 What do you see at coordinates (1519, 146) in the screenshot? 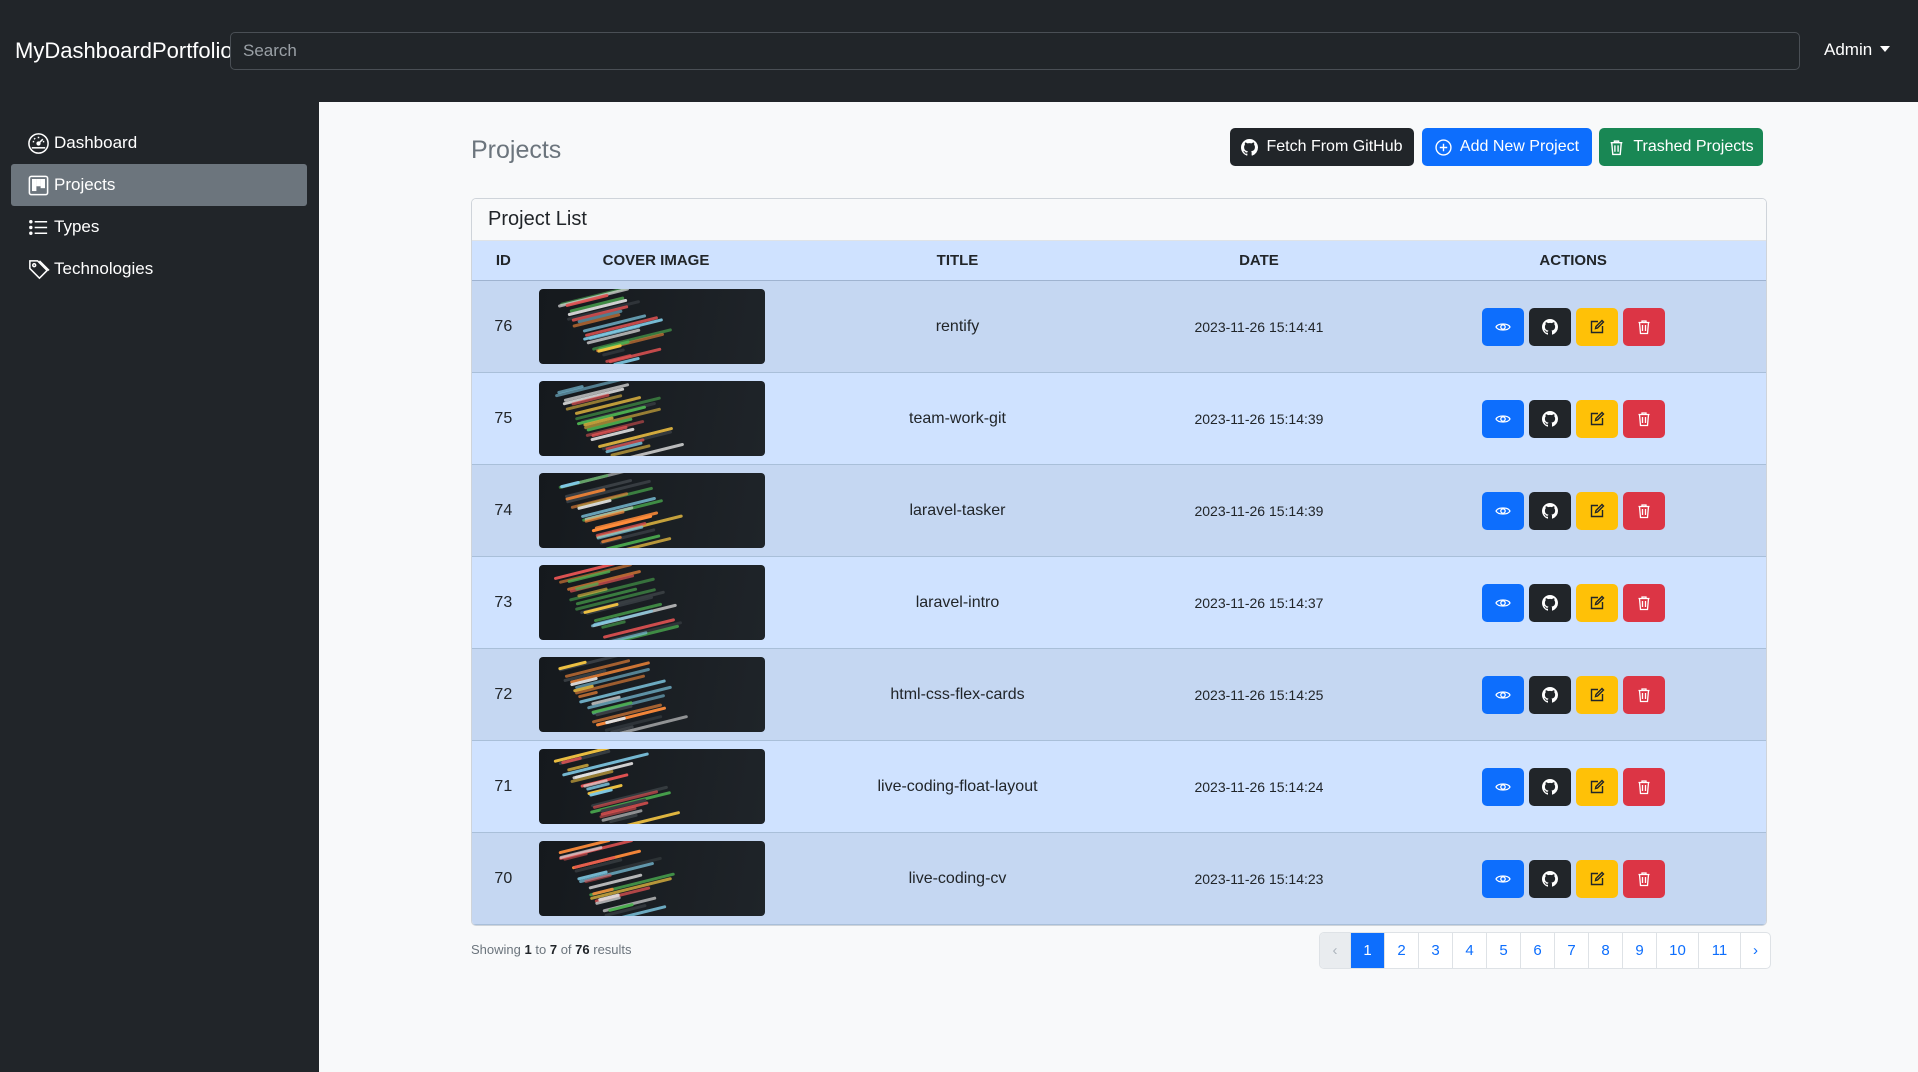
I see `add-project-label: Add New Project` at bounding box center [1519, 146].